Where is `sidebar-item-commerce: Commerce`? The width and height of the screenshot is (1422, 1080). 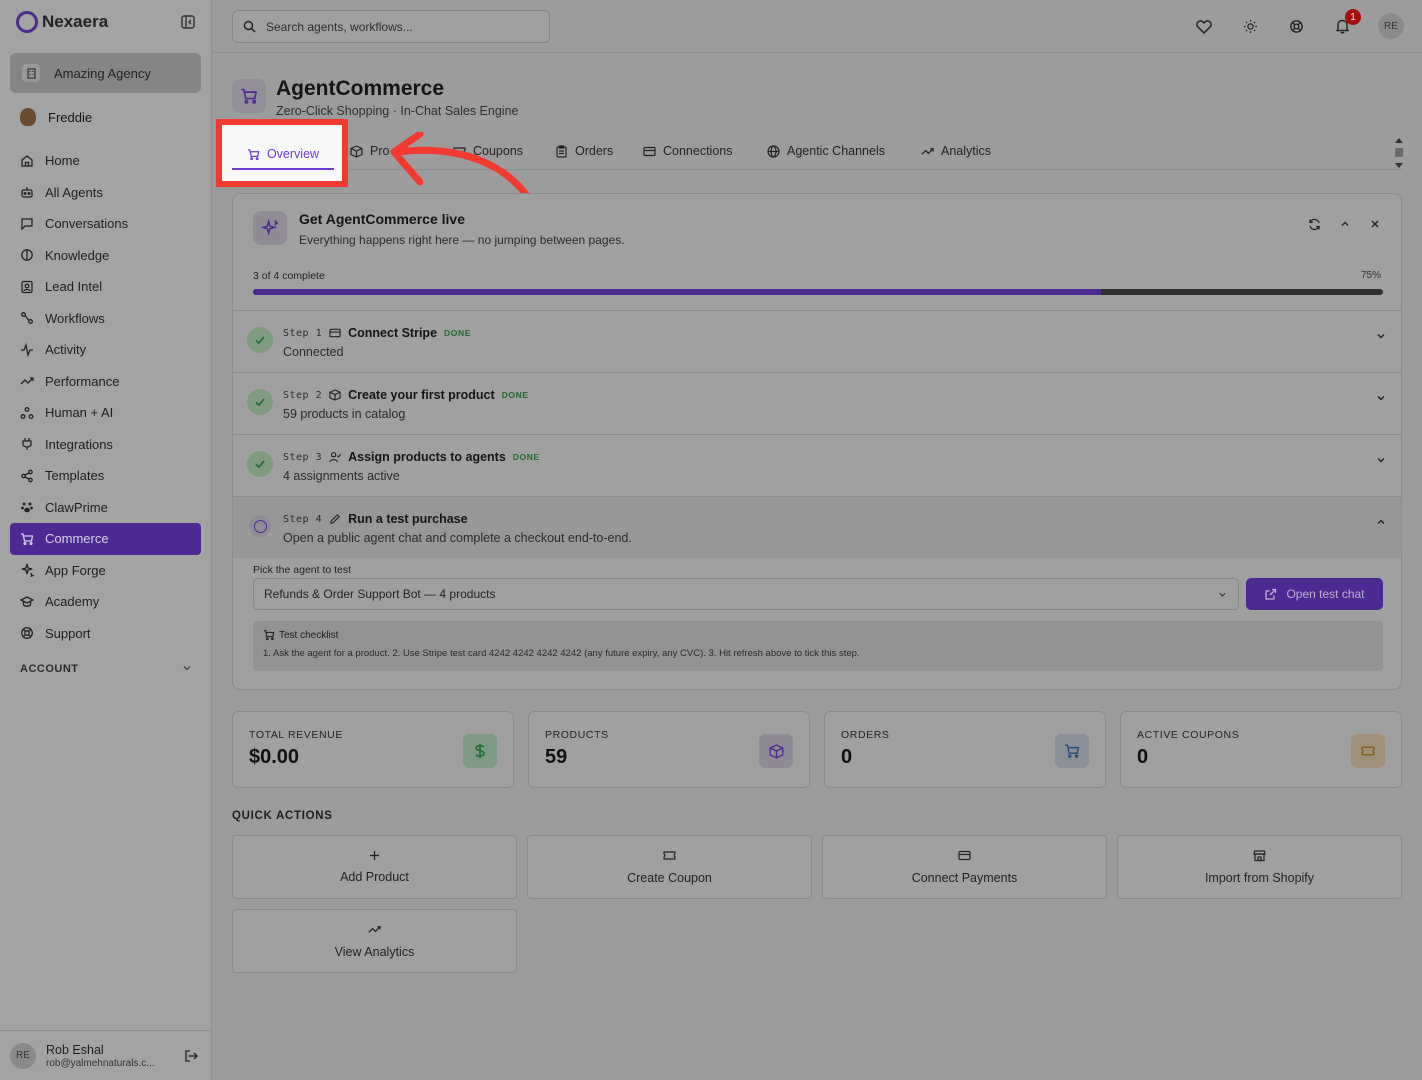
sidebar-item-commerce: Commerce is located at coordinates (105, 539).